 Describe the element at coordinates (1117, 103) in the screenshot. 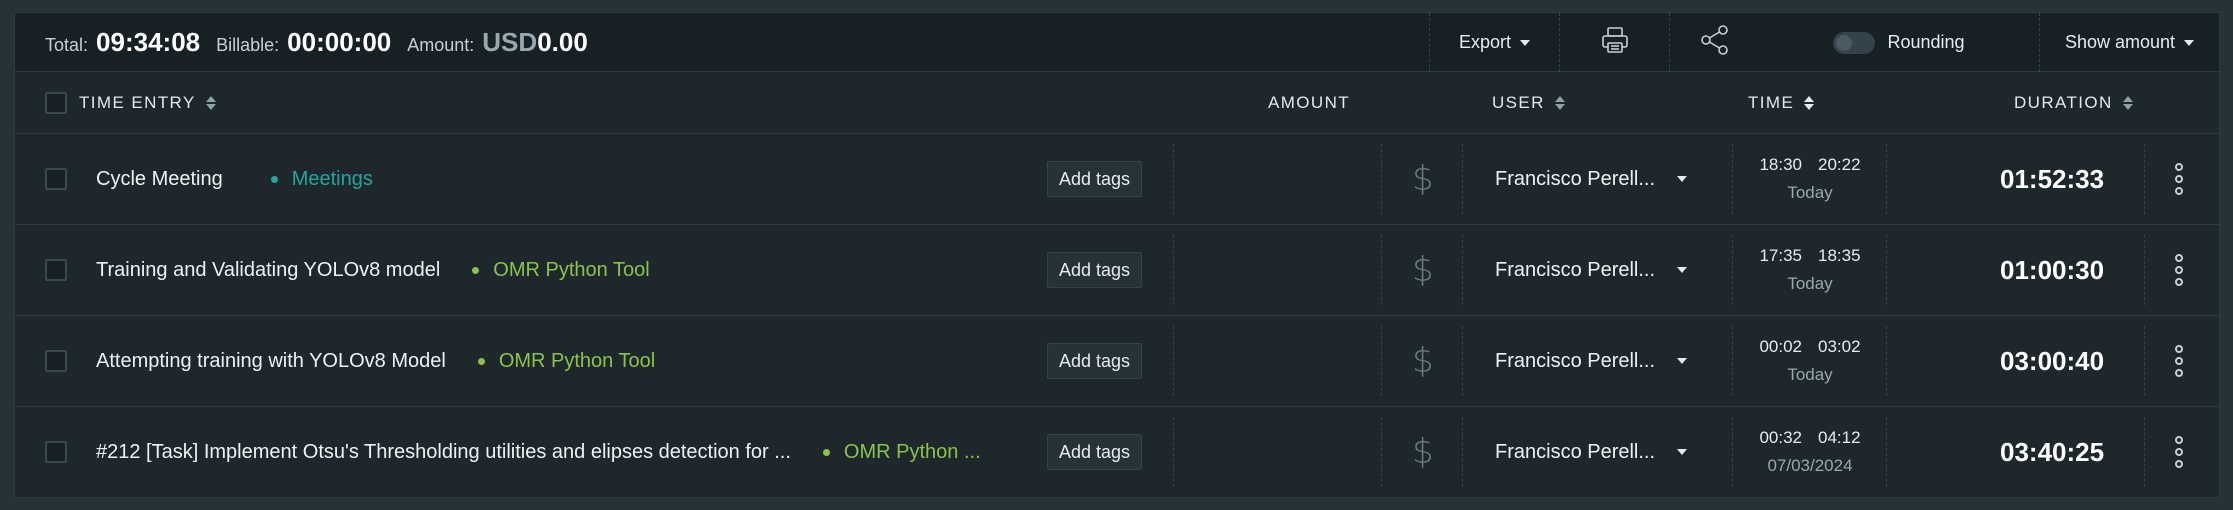

I see `table-header: TIME ENTRY AMOUNT USER TIME DURATION` at that location.